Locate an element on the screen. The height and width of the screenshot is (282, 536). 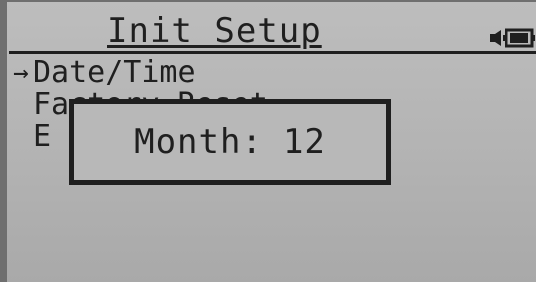
menu-item-label: E is located at coordinates (42, 136).